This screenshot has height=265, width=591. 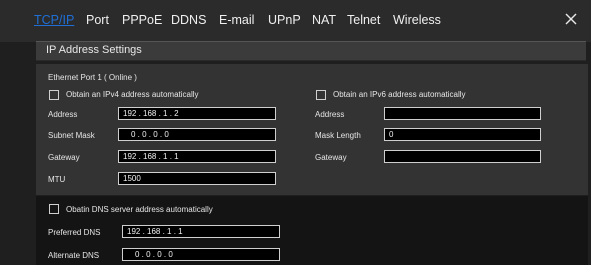 I want to click on mask-length-input: 0, so click(x=462, y=134).